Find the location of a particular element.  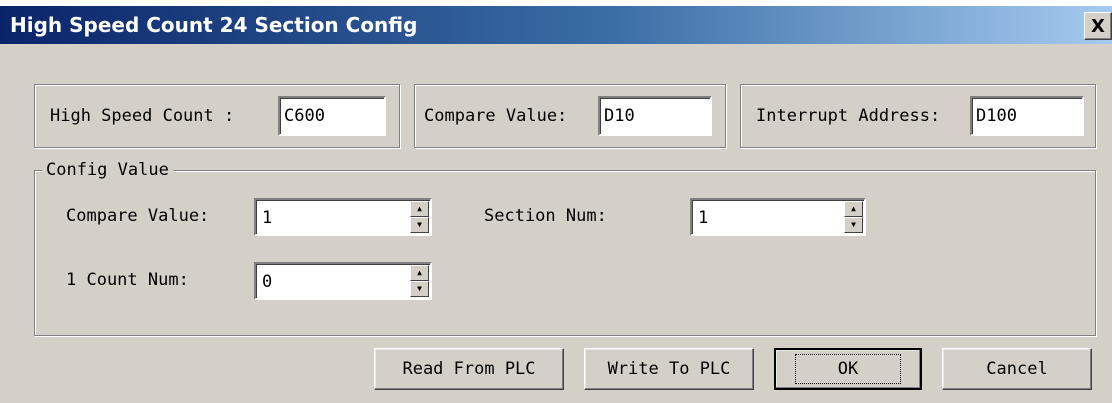

count-num-spinner: 0 ▲ ▼ is located at coordinates (343, 281).